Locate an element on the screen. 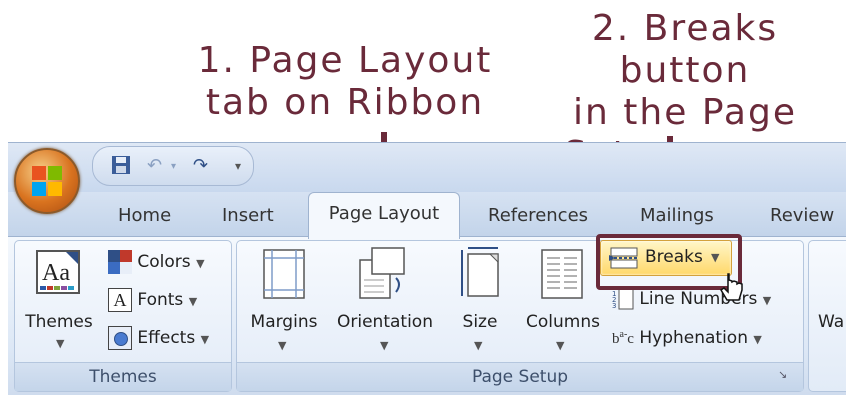 This screenshot has width=846, height=400. hyphenation-button: ba-c Hyphenation ▼ is located at coordinates (687, 338).